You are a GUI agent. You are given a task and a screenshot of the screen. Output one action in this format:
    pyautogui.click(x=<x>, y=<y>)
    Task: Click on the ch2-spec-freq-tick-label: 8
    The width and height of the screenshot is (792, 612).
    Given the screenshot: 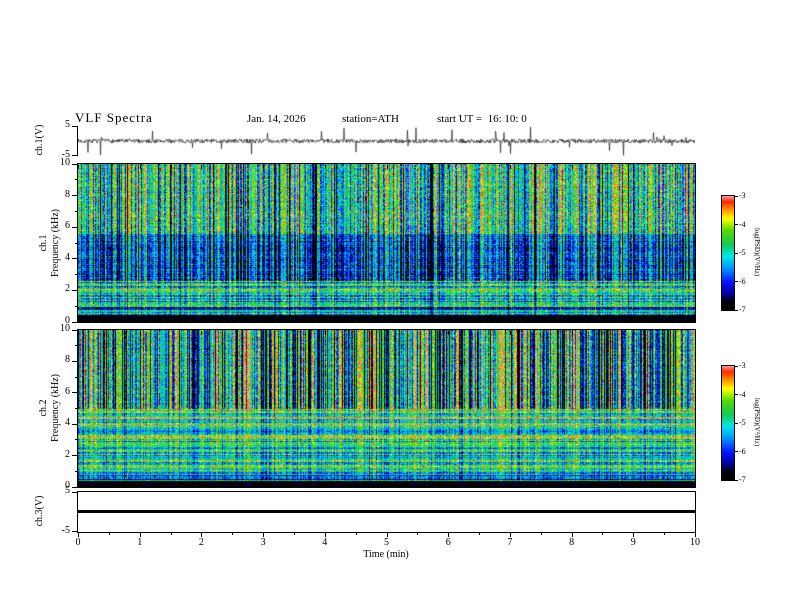 What is the action you would take?
    pyautogui.click(x=67, y=360)
    